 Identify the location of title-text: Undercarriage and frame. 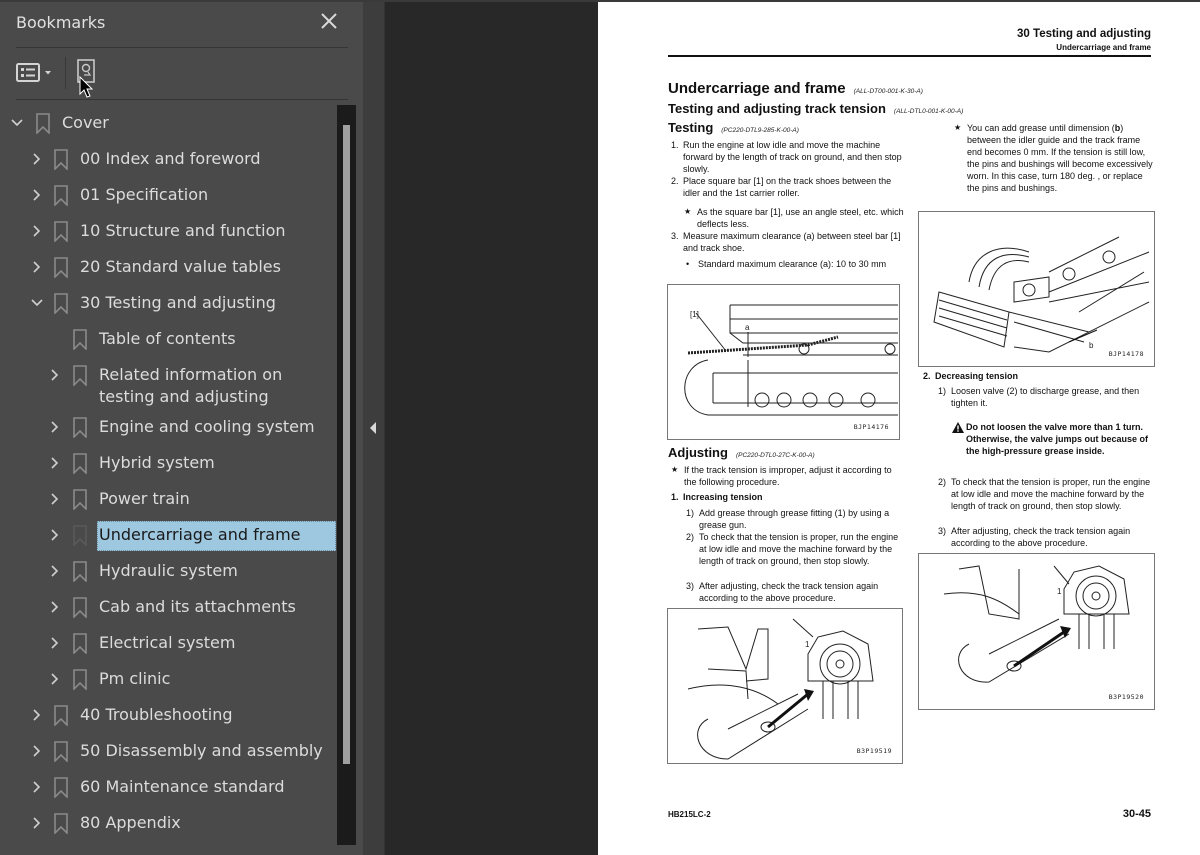
(757, 88).